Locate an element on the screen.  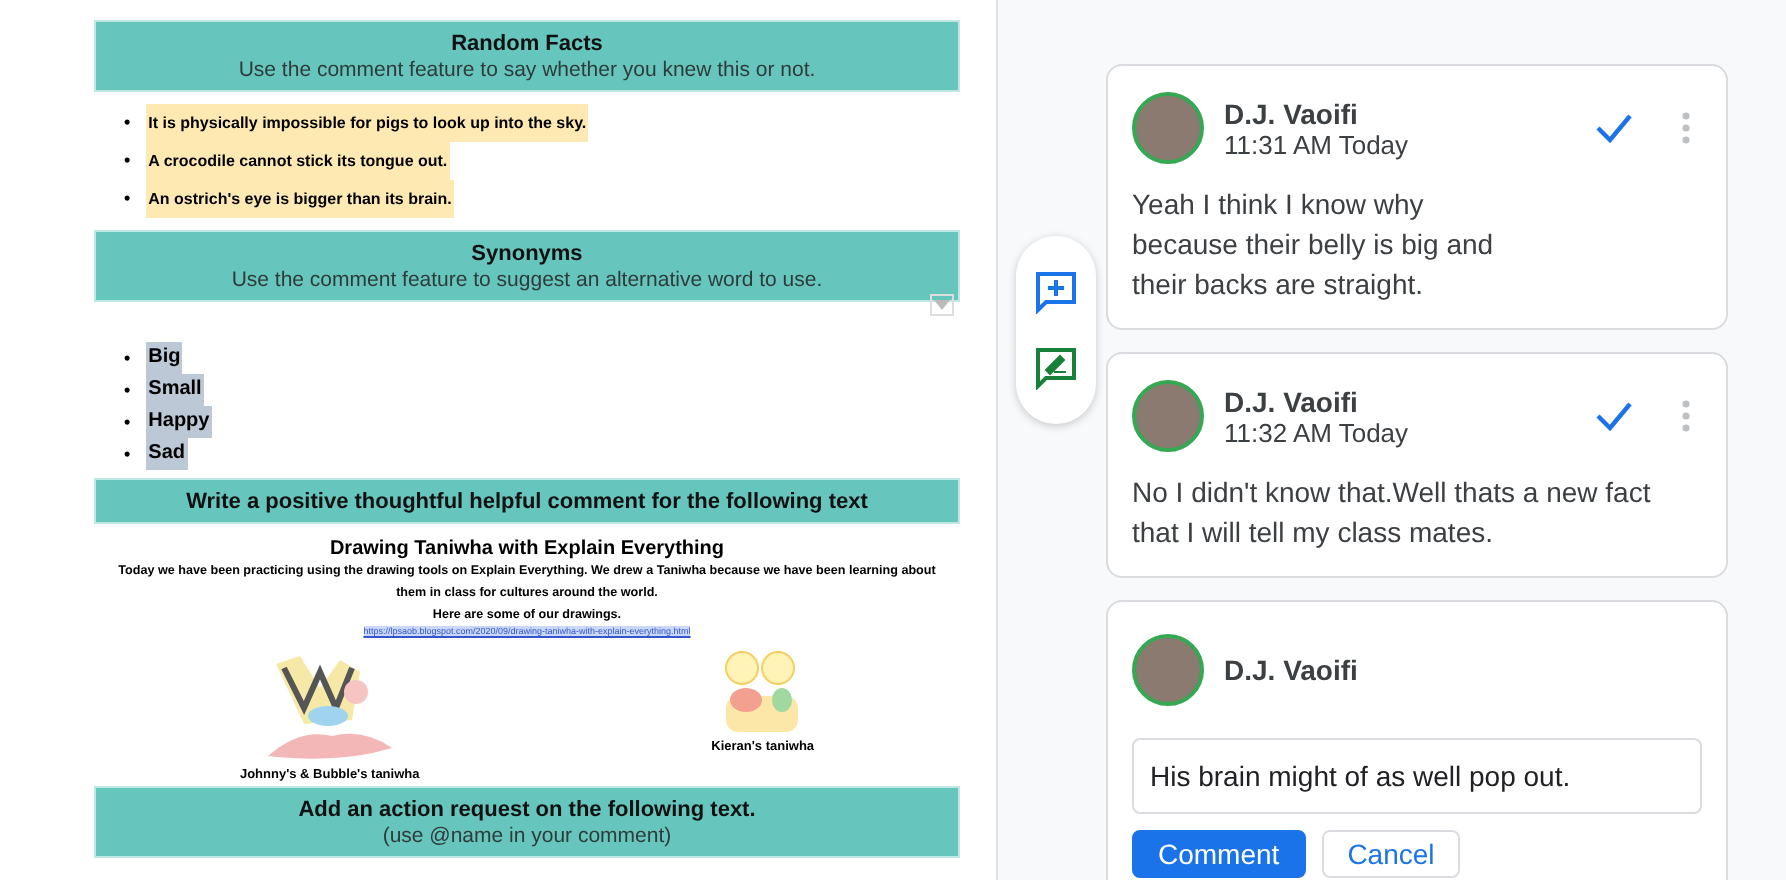
comment-time: 11:31 AM Today is located at coordinates (1317, 144).